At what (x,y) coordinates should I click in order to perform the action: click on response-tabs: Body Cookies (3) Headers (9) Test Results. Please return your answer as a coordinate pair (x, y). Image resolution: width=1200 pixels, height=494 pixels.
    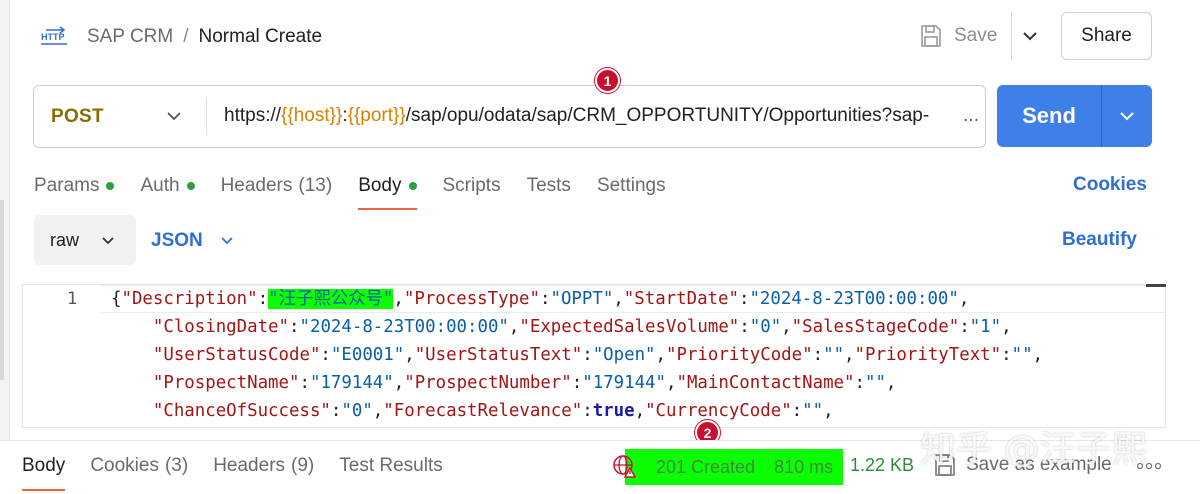
    Looking at the image, I should click on (245, 473).